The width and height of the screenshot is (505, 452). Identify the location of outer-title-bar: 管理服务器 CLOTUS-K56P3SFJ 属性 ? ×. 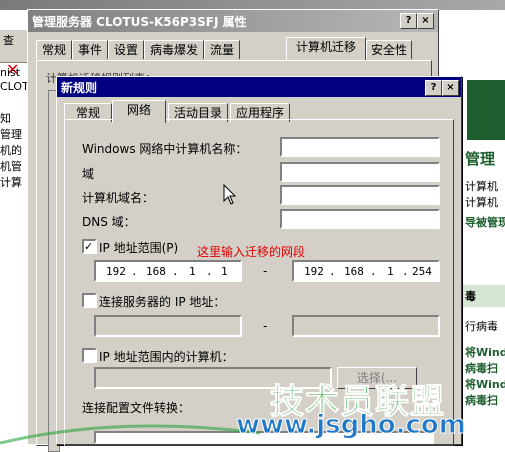
(233, 21).